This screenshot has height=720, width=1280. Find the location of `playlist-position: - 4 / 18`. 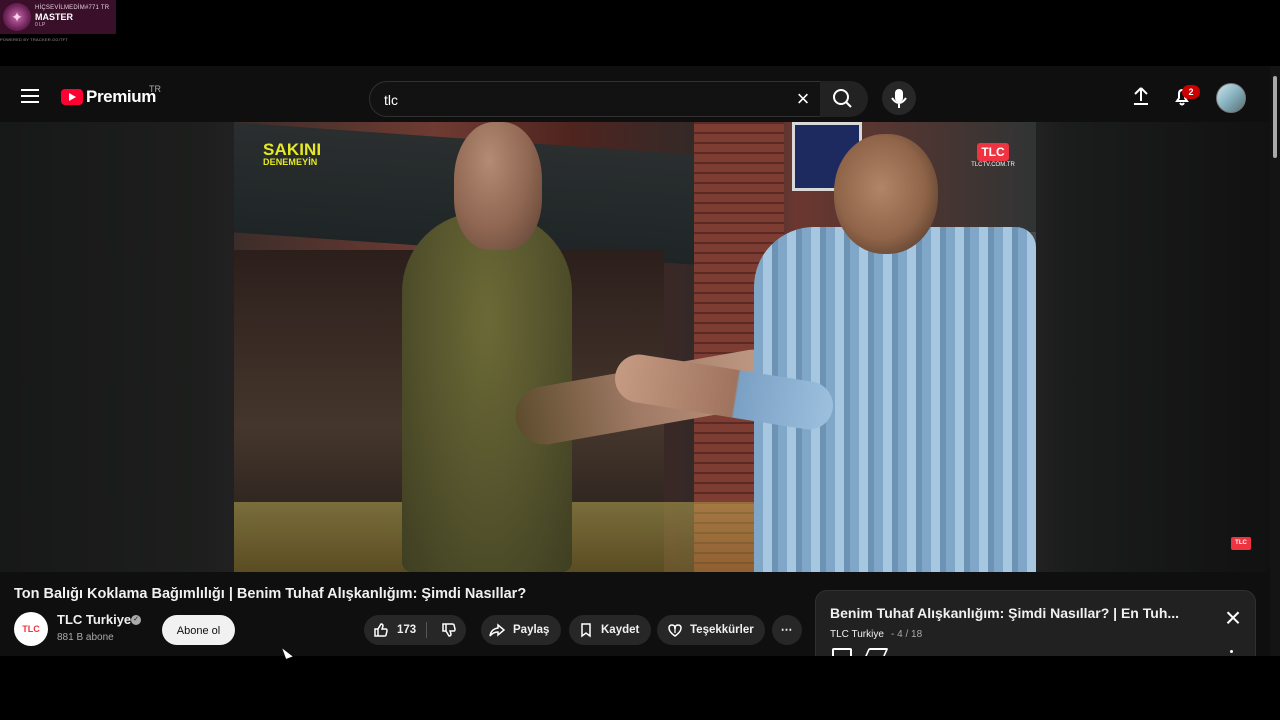

playlist-position: - 4 / 18 is located at coordinates (907, 634).